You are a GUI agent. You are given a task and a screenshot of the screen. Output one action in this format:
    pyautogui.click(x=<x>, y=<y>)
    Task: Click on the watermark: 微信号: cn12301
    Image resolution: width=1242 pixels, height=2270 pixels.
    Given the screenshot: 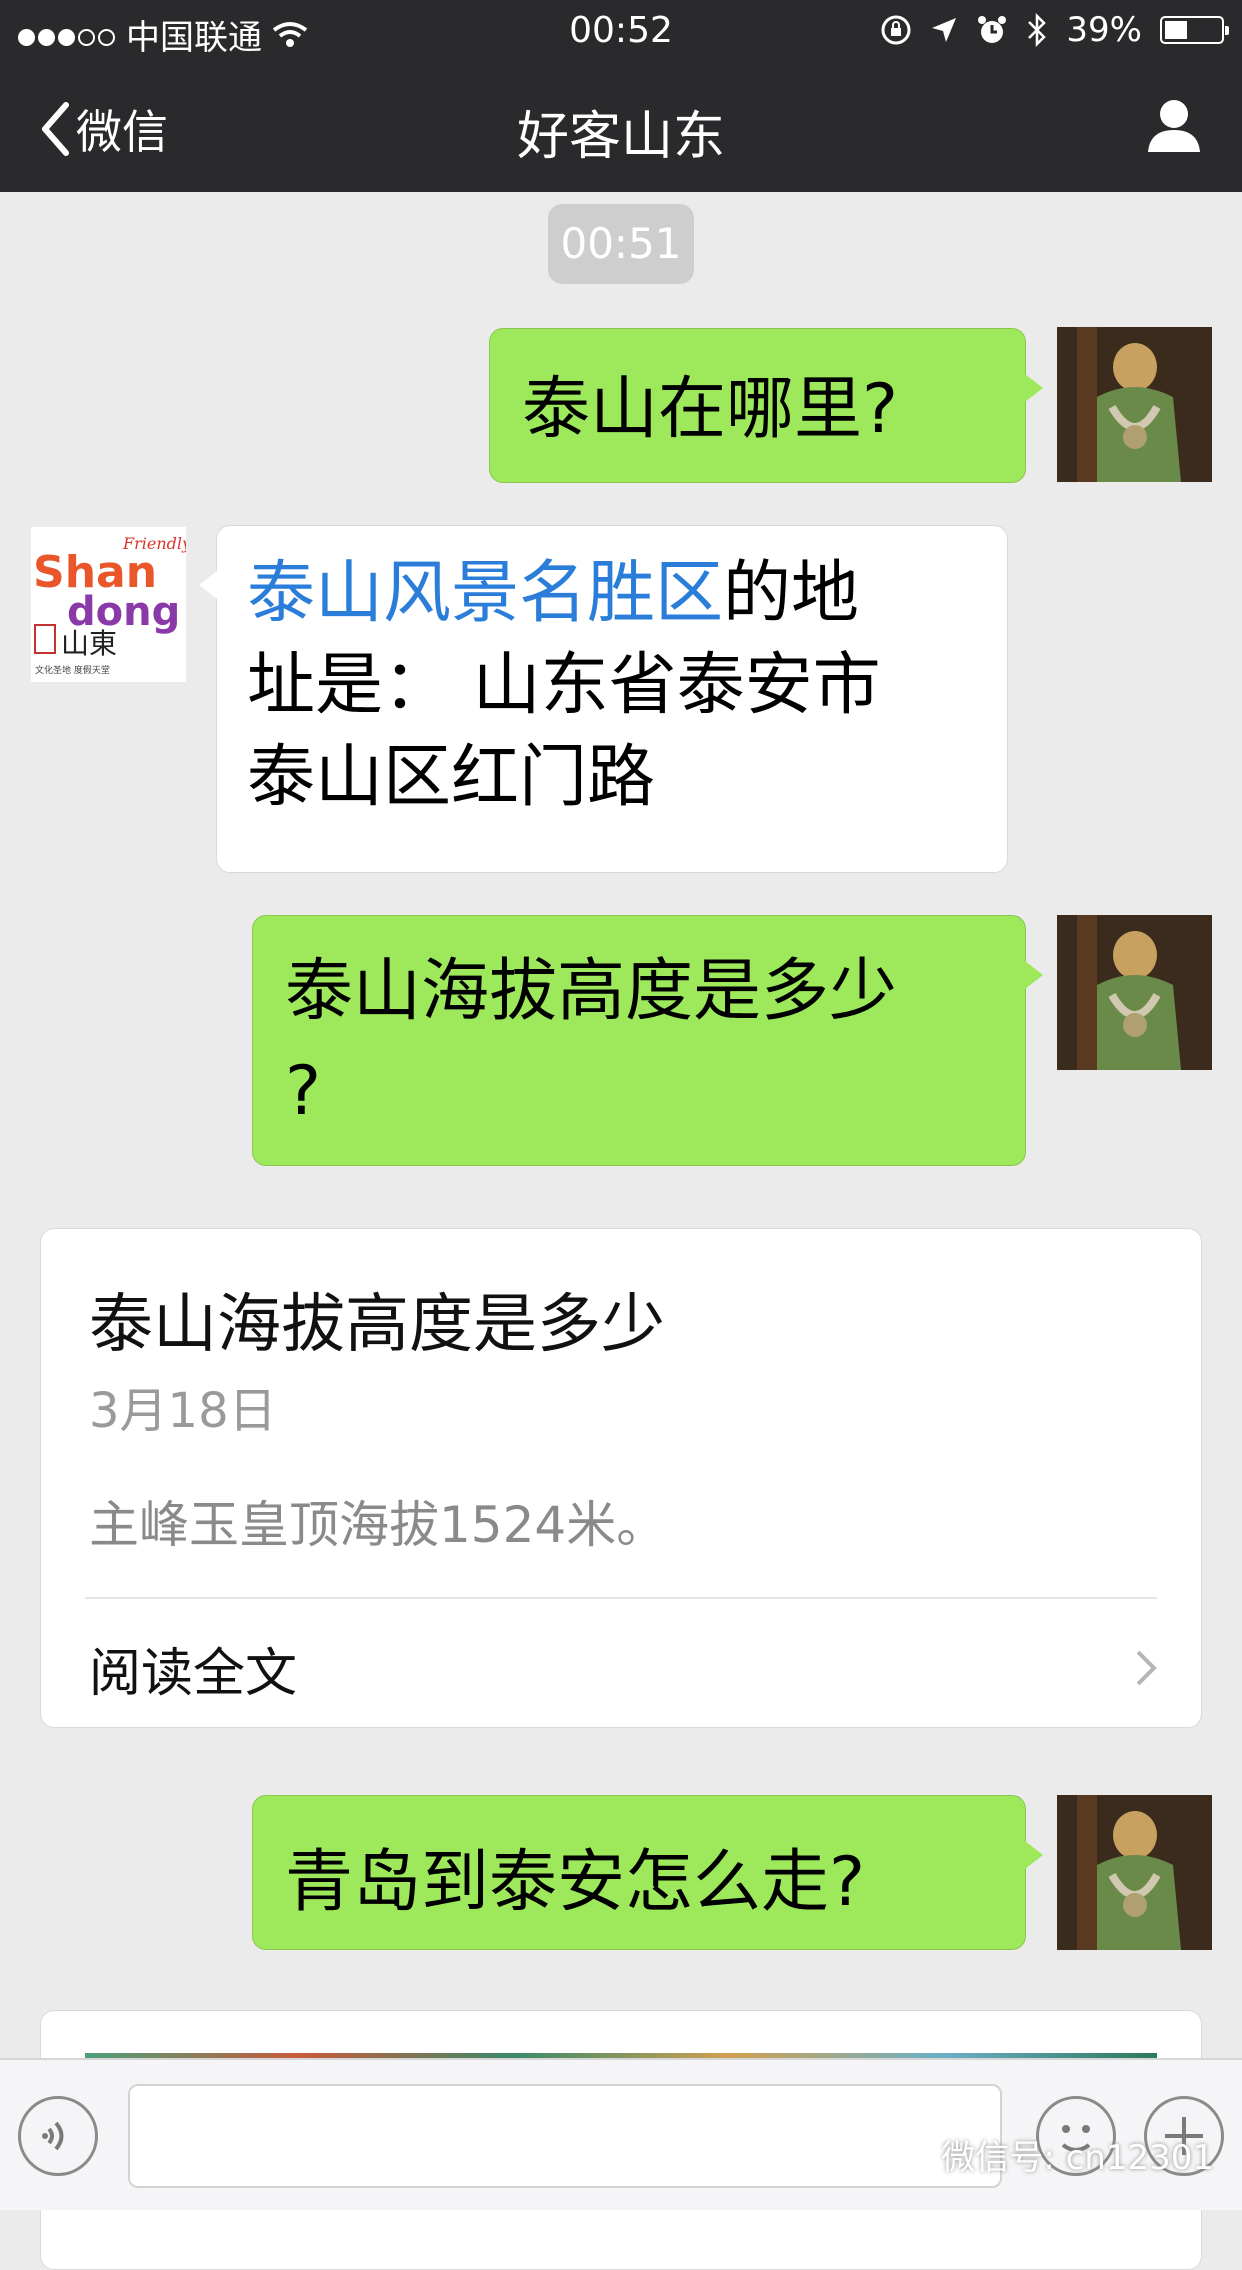 What is the action you would take?
    pyautogui.click(x=1048, y=2154)
    